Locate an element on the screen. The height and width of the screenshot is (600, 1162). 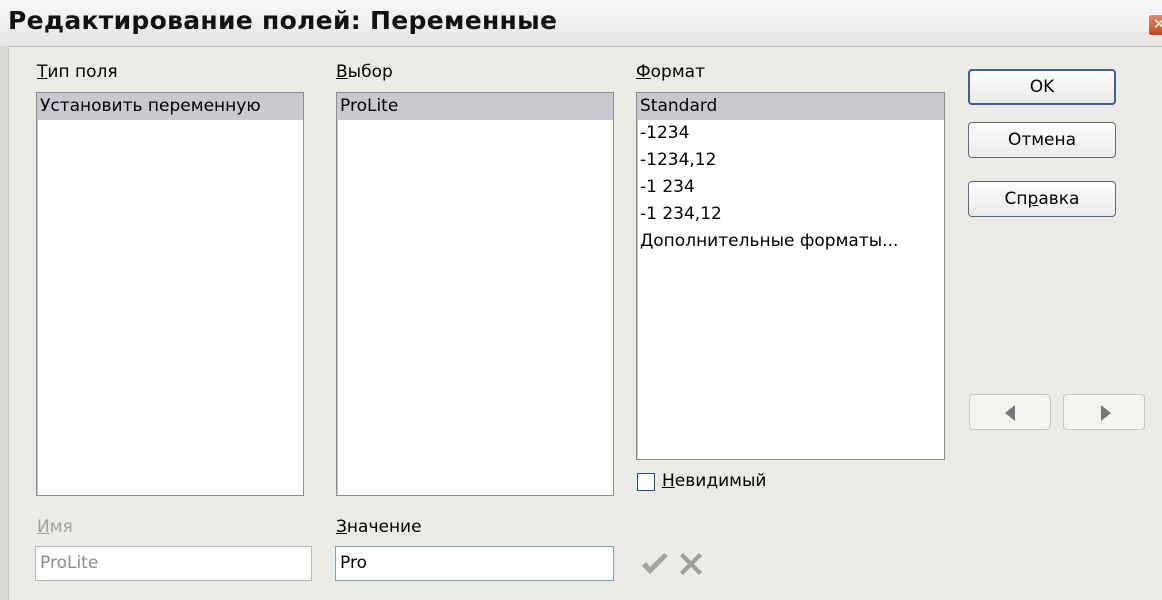
next-button is located at coordinates (1104, 412).